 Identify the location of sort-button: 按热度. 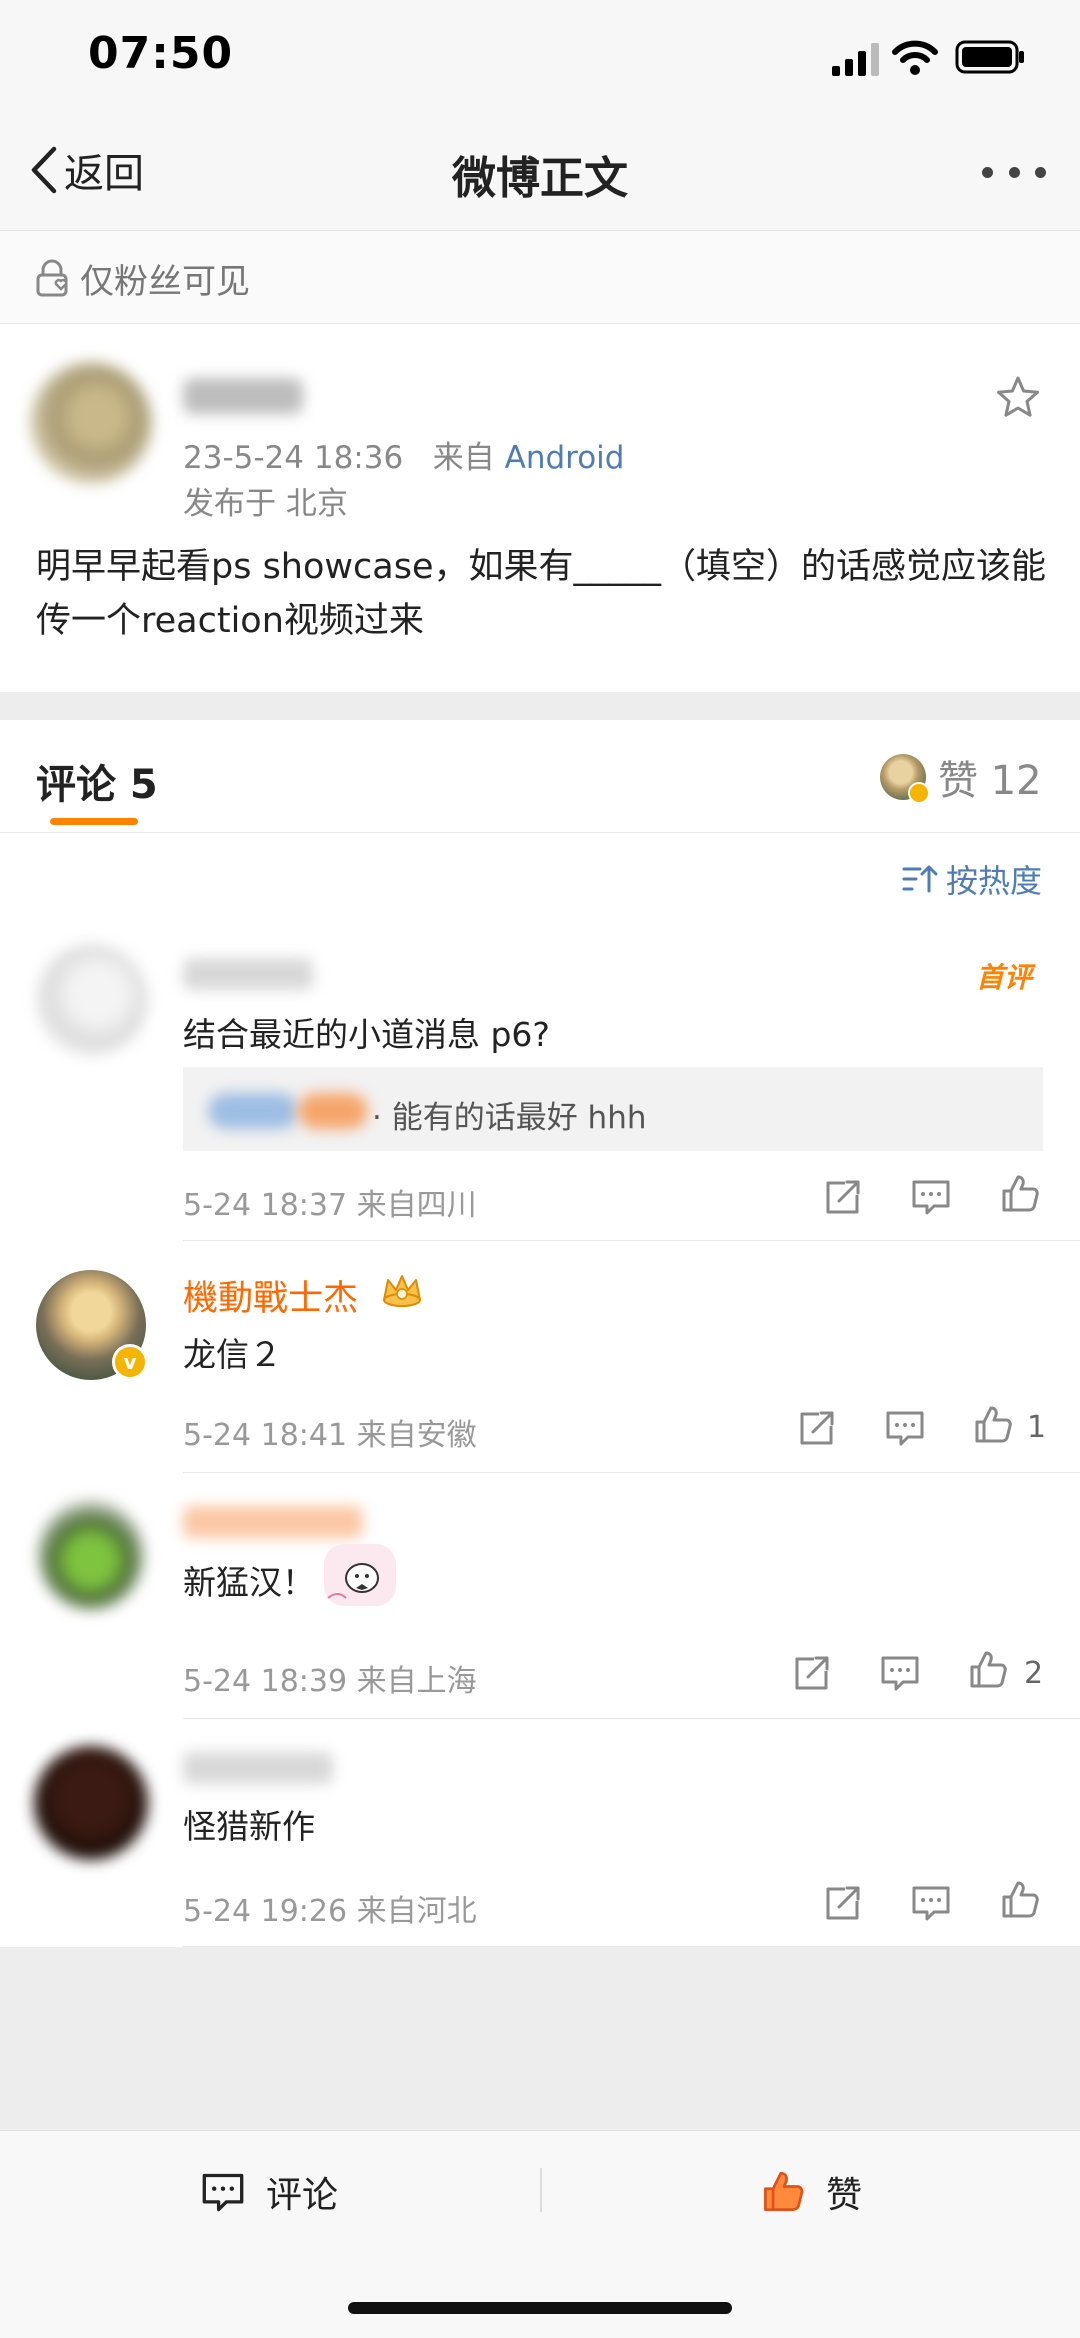
(972, 879).